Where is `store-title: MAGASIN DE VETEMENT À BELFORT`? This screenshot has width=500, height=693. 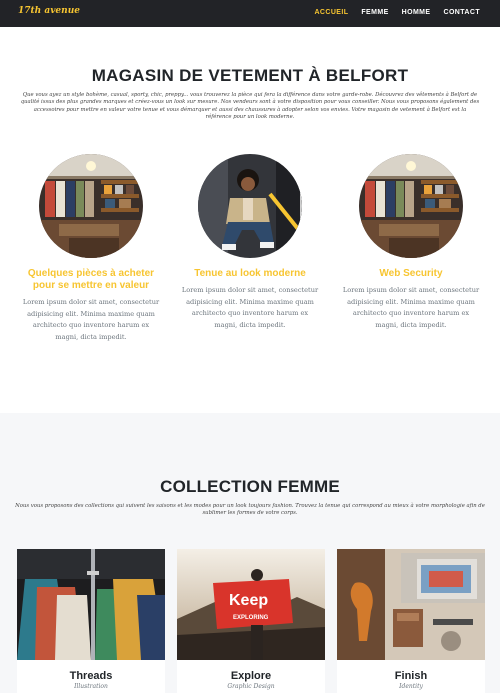
store-title: MAGASIN DE VETEMENT À BELFORT is located at coordinates (250, 75).